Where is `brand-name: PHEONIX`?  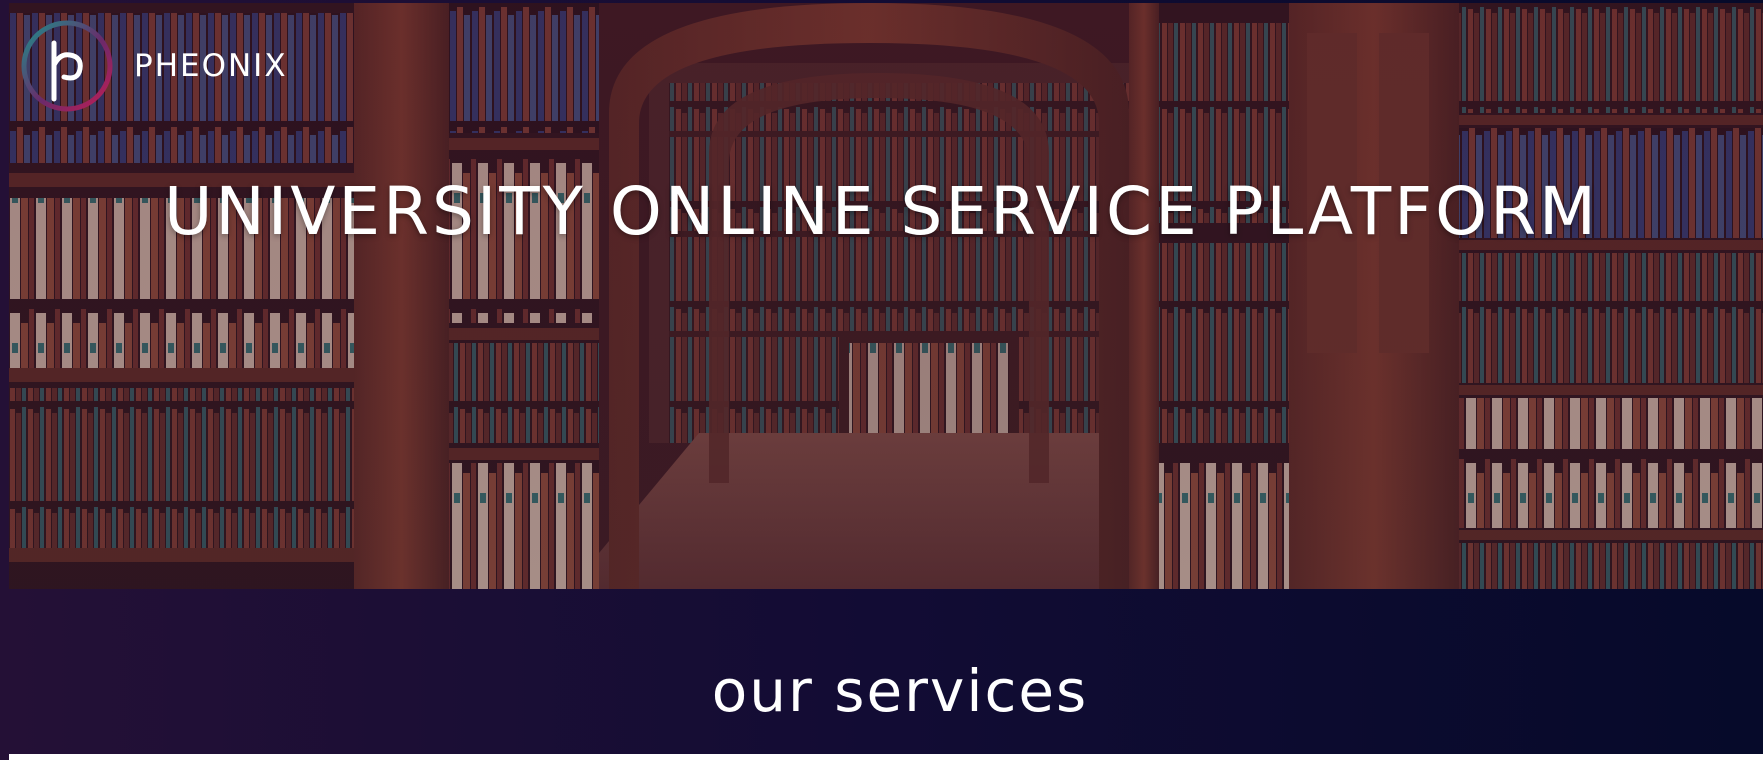
brand-name: PHEONIX is located at coordinates (211, 66).